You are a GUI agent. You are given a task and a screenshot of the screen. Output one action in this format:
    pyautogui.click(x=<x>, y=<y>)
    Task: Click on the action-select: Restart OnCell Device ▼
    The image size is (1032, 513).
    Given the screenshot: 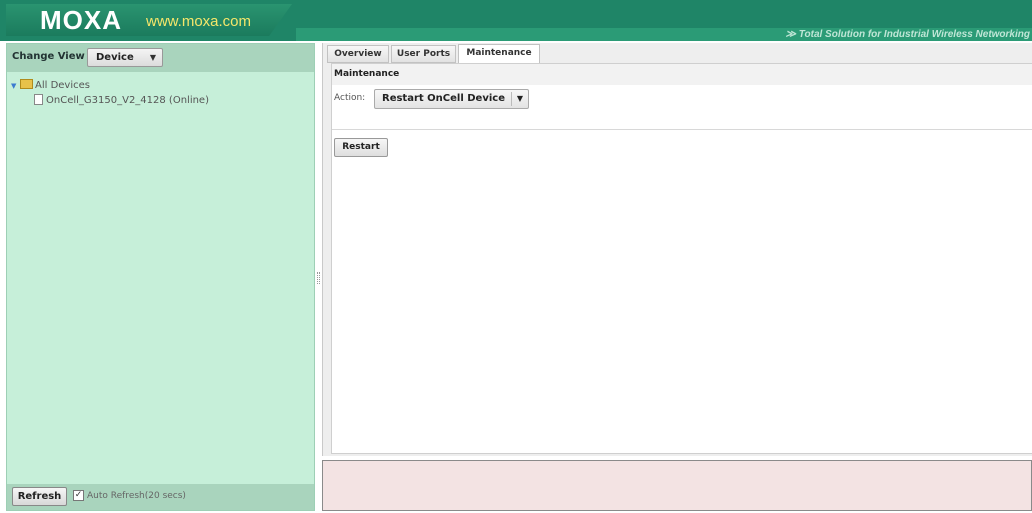 What is the action you would take?
    pyautogui.click(x=451, y=99)
    